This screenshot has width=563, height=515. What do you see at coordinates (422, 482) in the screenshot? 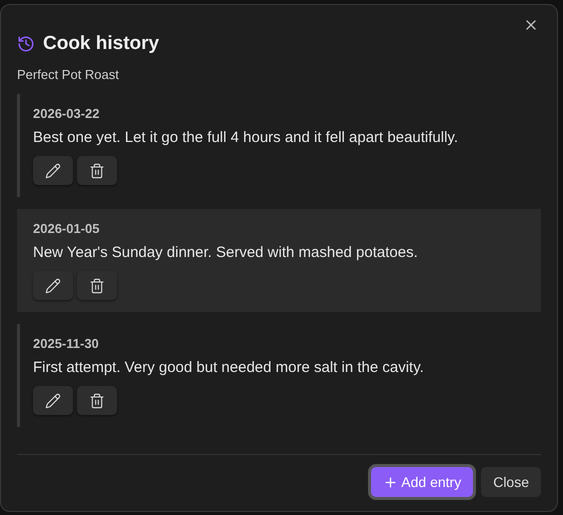
I see `add-entry-button: Add entry` at bounding box center [422, 482].